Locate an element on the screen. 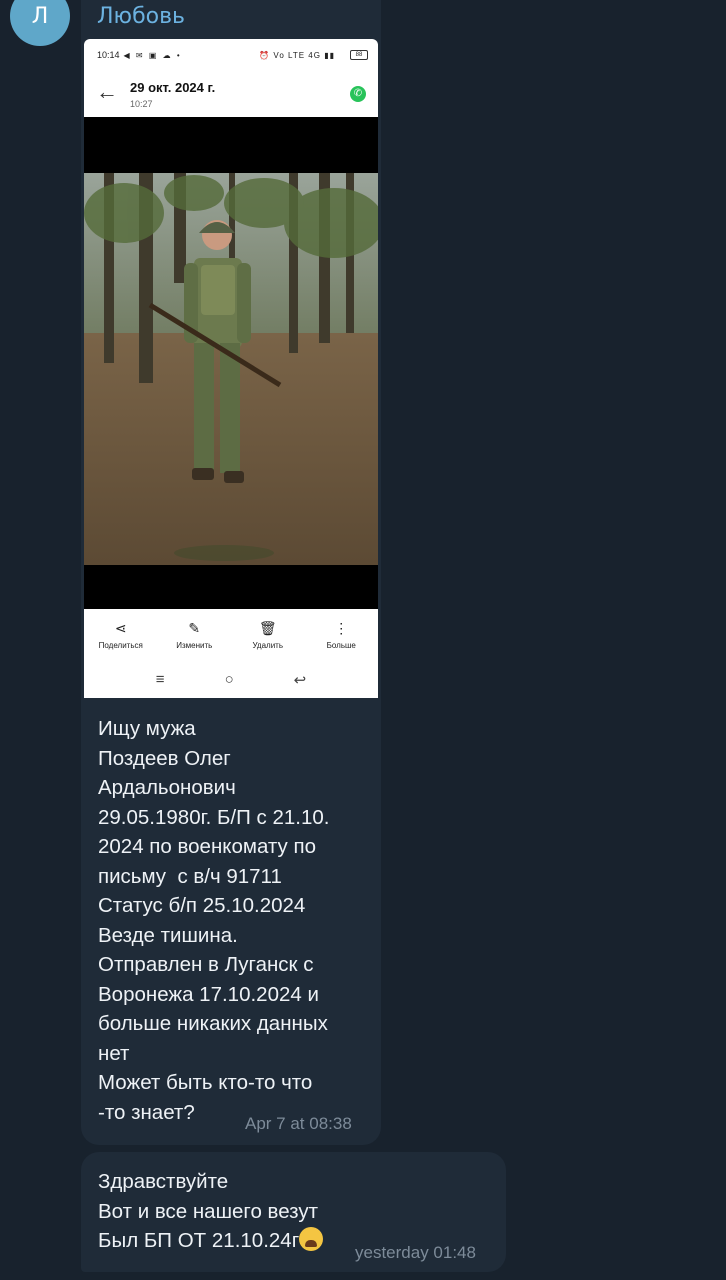 The width and height of the screenshot is (726, 1280). phone-nav-bar: ≡ ○ ↩ is located at coordinates (231, 679).